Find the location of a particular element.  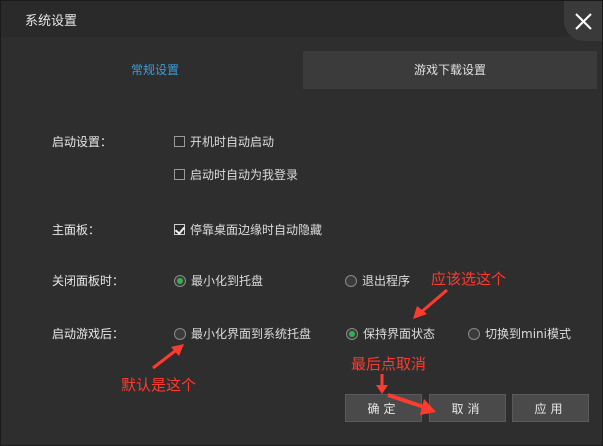

tab-game-download-settings: 游戏下载设置 is located at coordinates (450, 70).